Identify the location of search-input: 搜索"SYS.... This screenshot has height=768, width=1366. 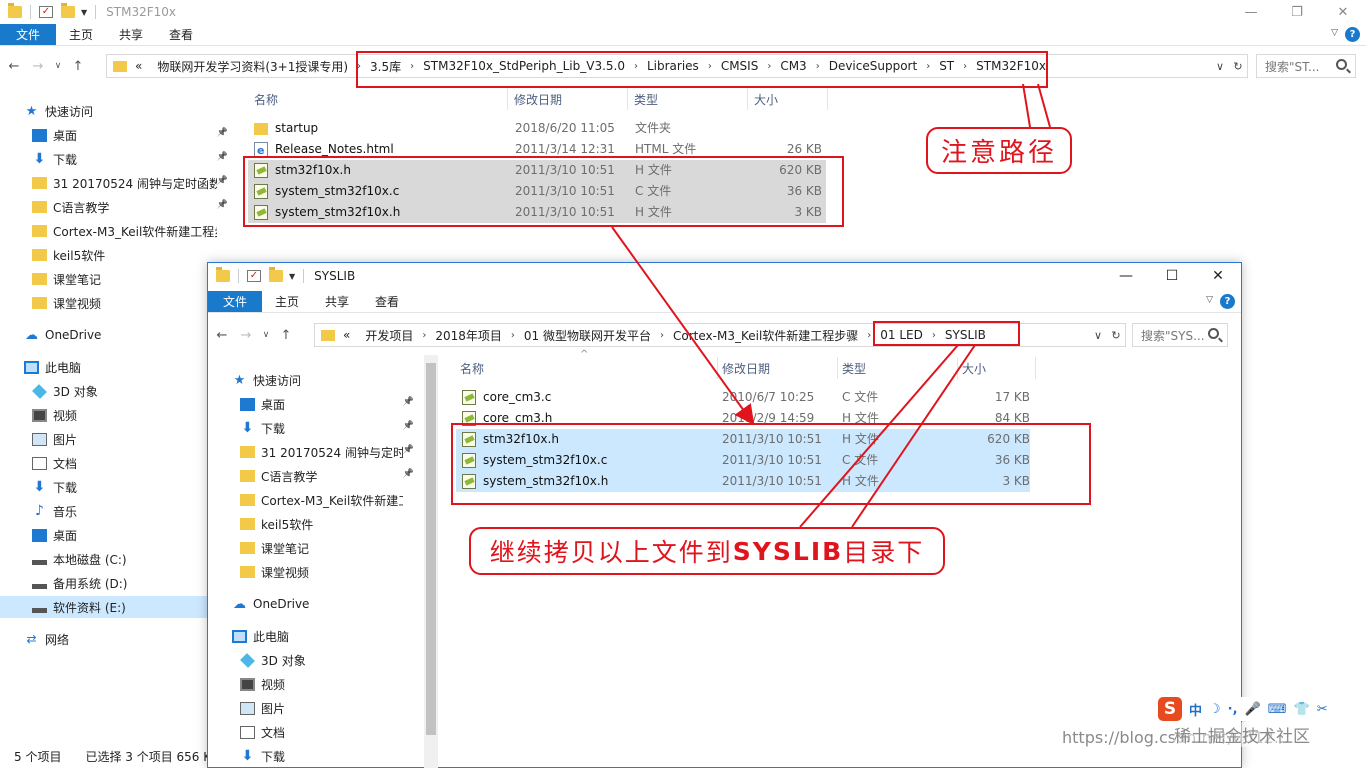
(1180, 335).